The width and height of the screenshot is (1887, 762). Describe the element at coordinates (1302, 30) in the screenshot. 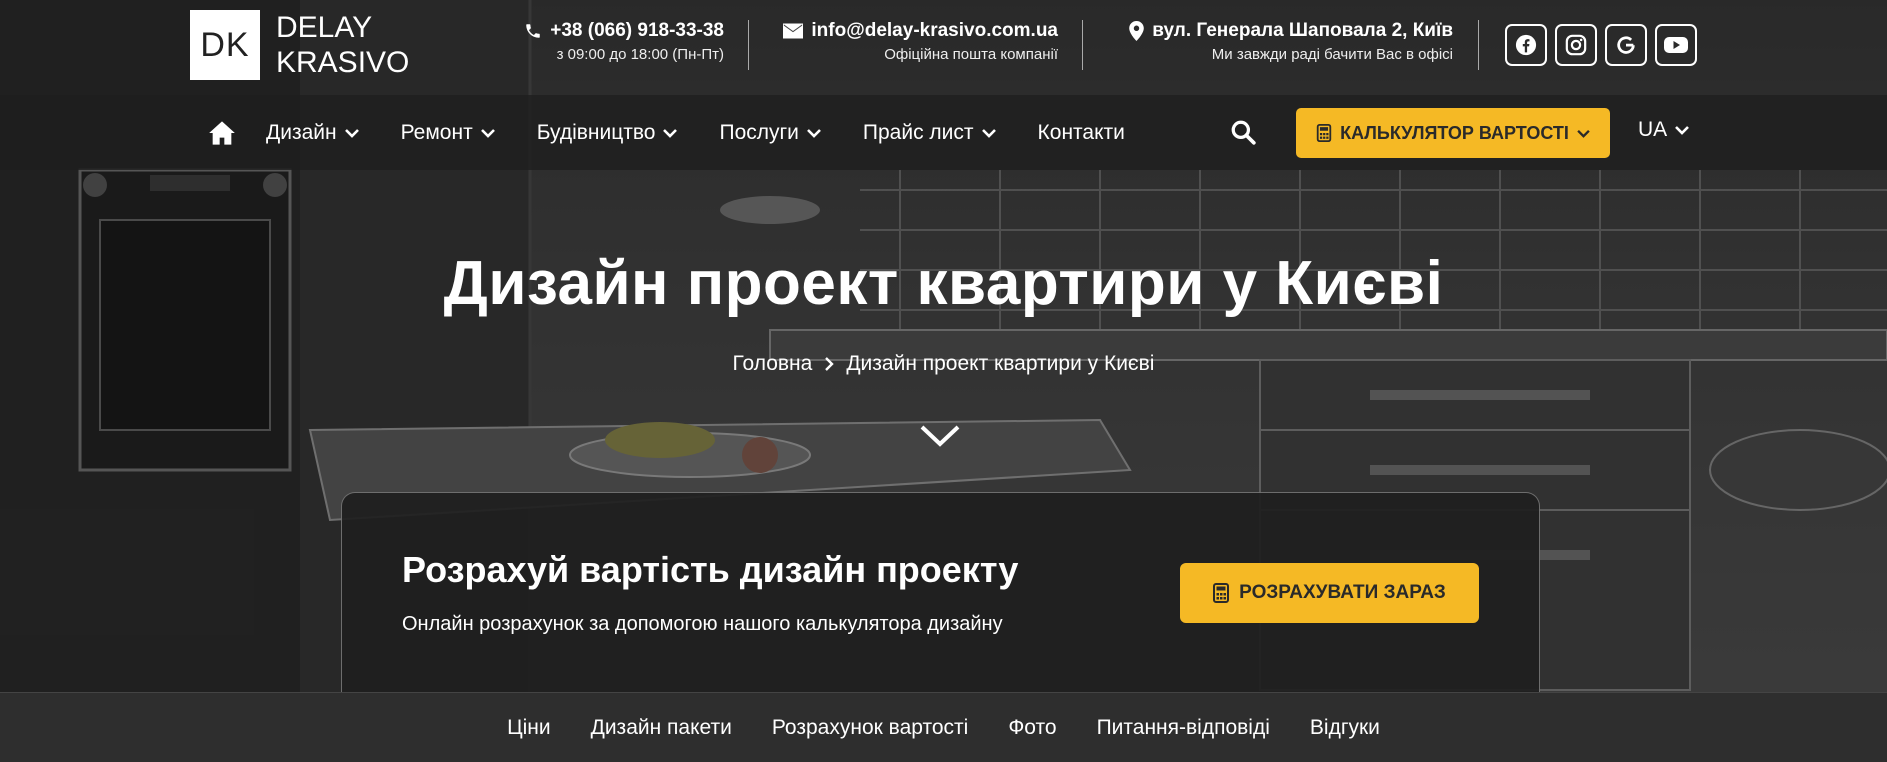

I see `address-text: вул. Генерала Шаповала 2, Київ` at that location.